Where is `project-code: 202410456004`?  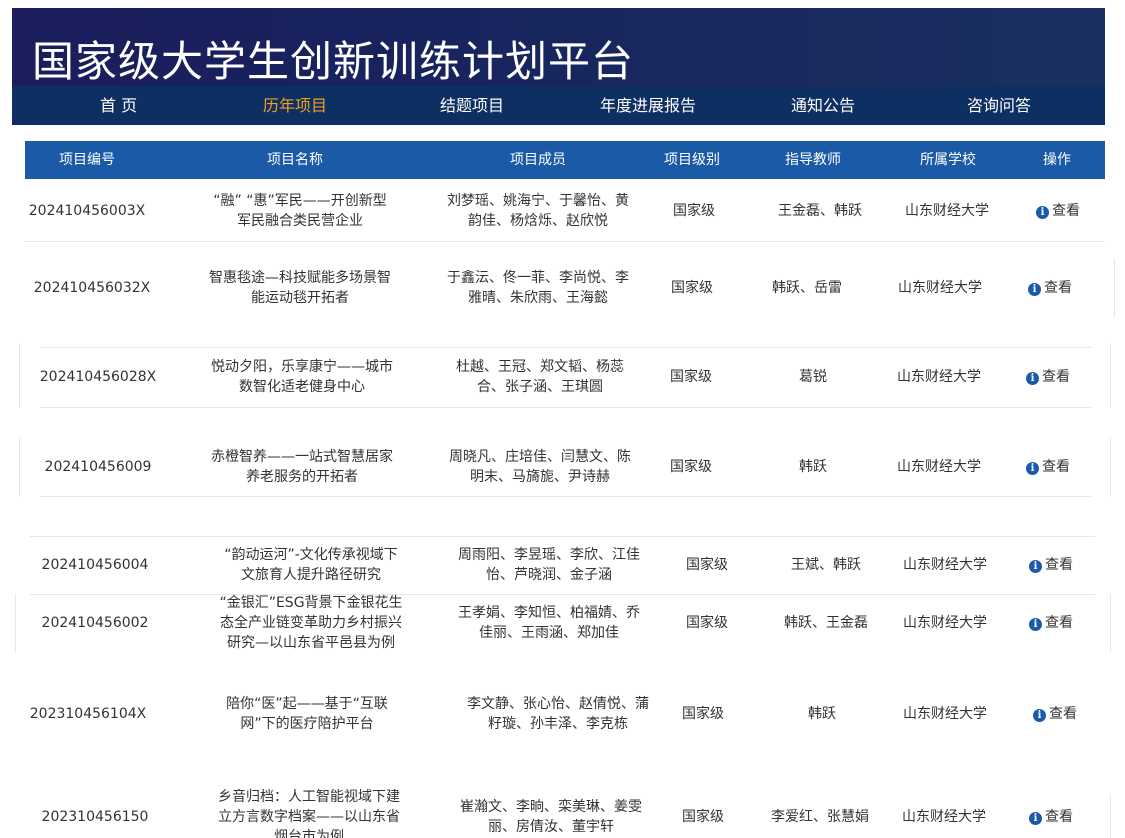 project-code: 202410456004 is located at coordinates (95, 565).